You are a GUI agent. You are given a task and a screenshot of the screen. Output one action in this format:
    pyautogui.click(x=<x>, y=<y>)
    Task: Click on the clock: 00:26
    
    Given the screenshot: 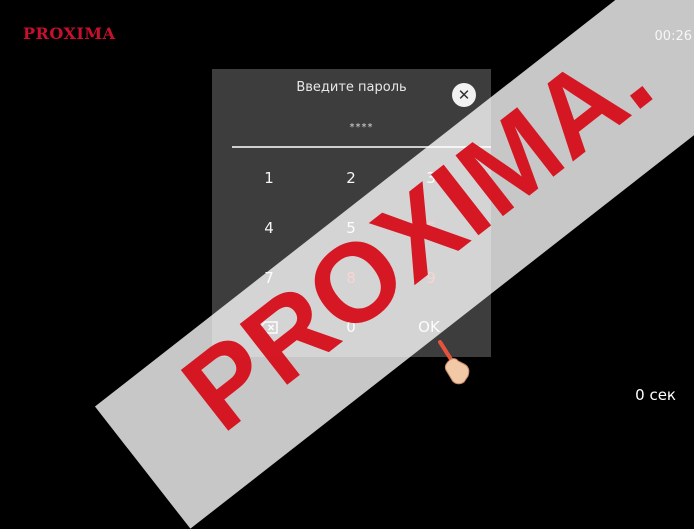 What is the action you would take?
    pyautogui.click(x=673, y=36)
    